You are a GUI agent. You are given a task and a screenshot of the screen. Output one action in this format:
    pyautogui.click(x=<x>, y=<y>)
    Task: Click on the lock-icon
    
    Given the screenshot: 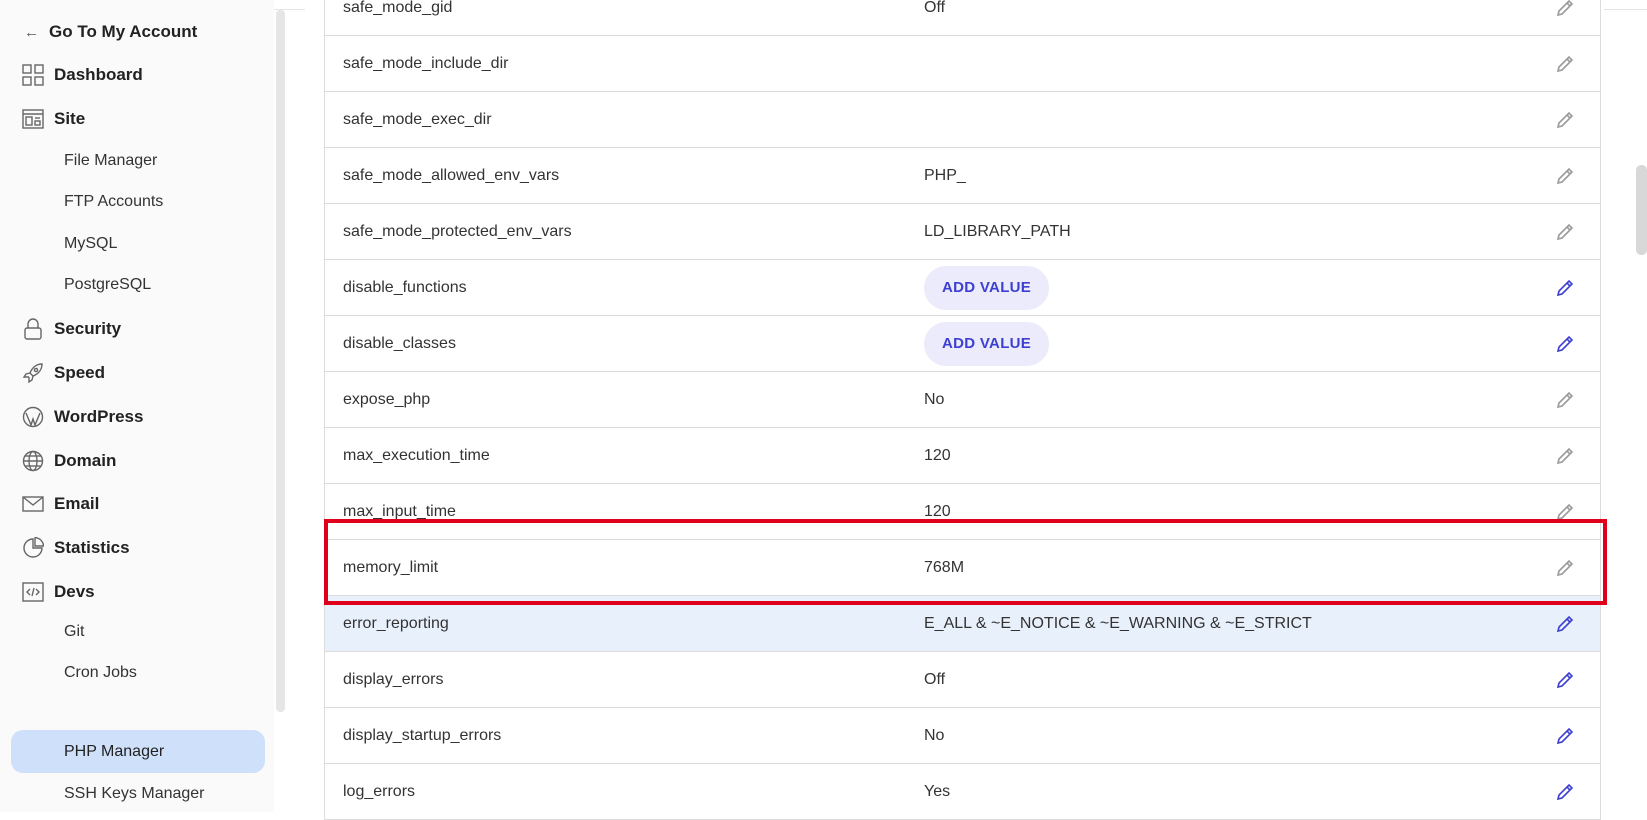 What is the action you would take?
    pyautogui.click(x=33, y=329)
    